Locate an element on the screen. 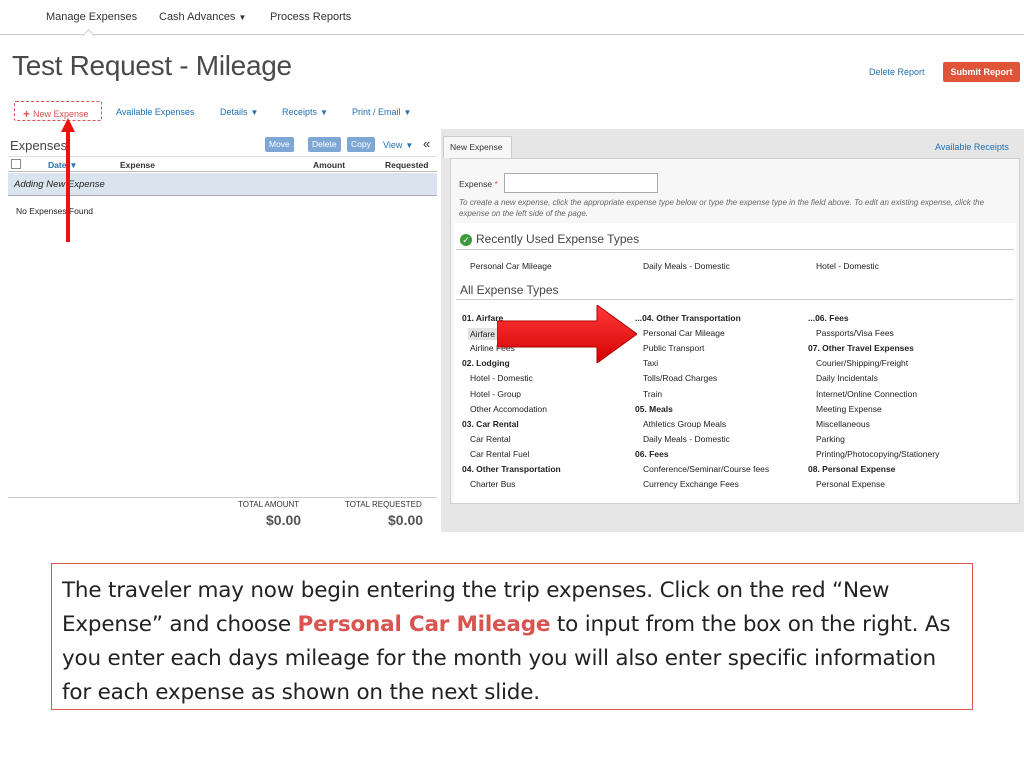 The width and height of the screenshot is (1024, 768). expense-type-public-transport: Public Transport is located at coordinates (673, 348).